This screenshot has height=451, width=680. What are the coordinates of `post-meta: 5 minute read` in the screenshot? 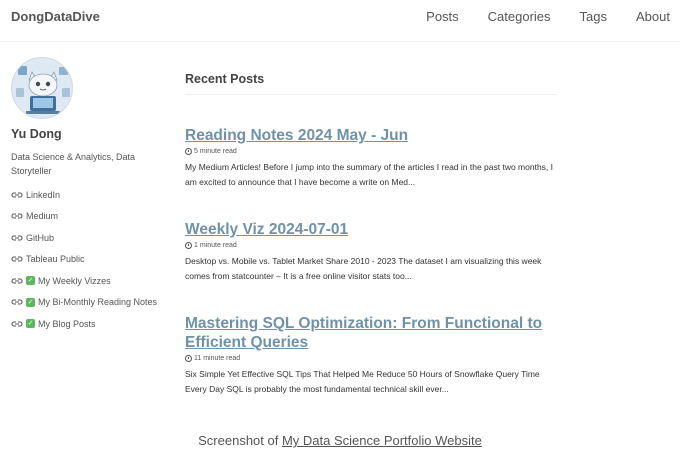 It's located at (371, 151).